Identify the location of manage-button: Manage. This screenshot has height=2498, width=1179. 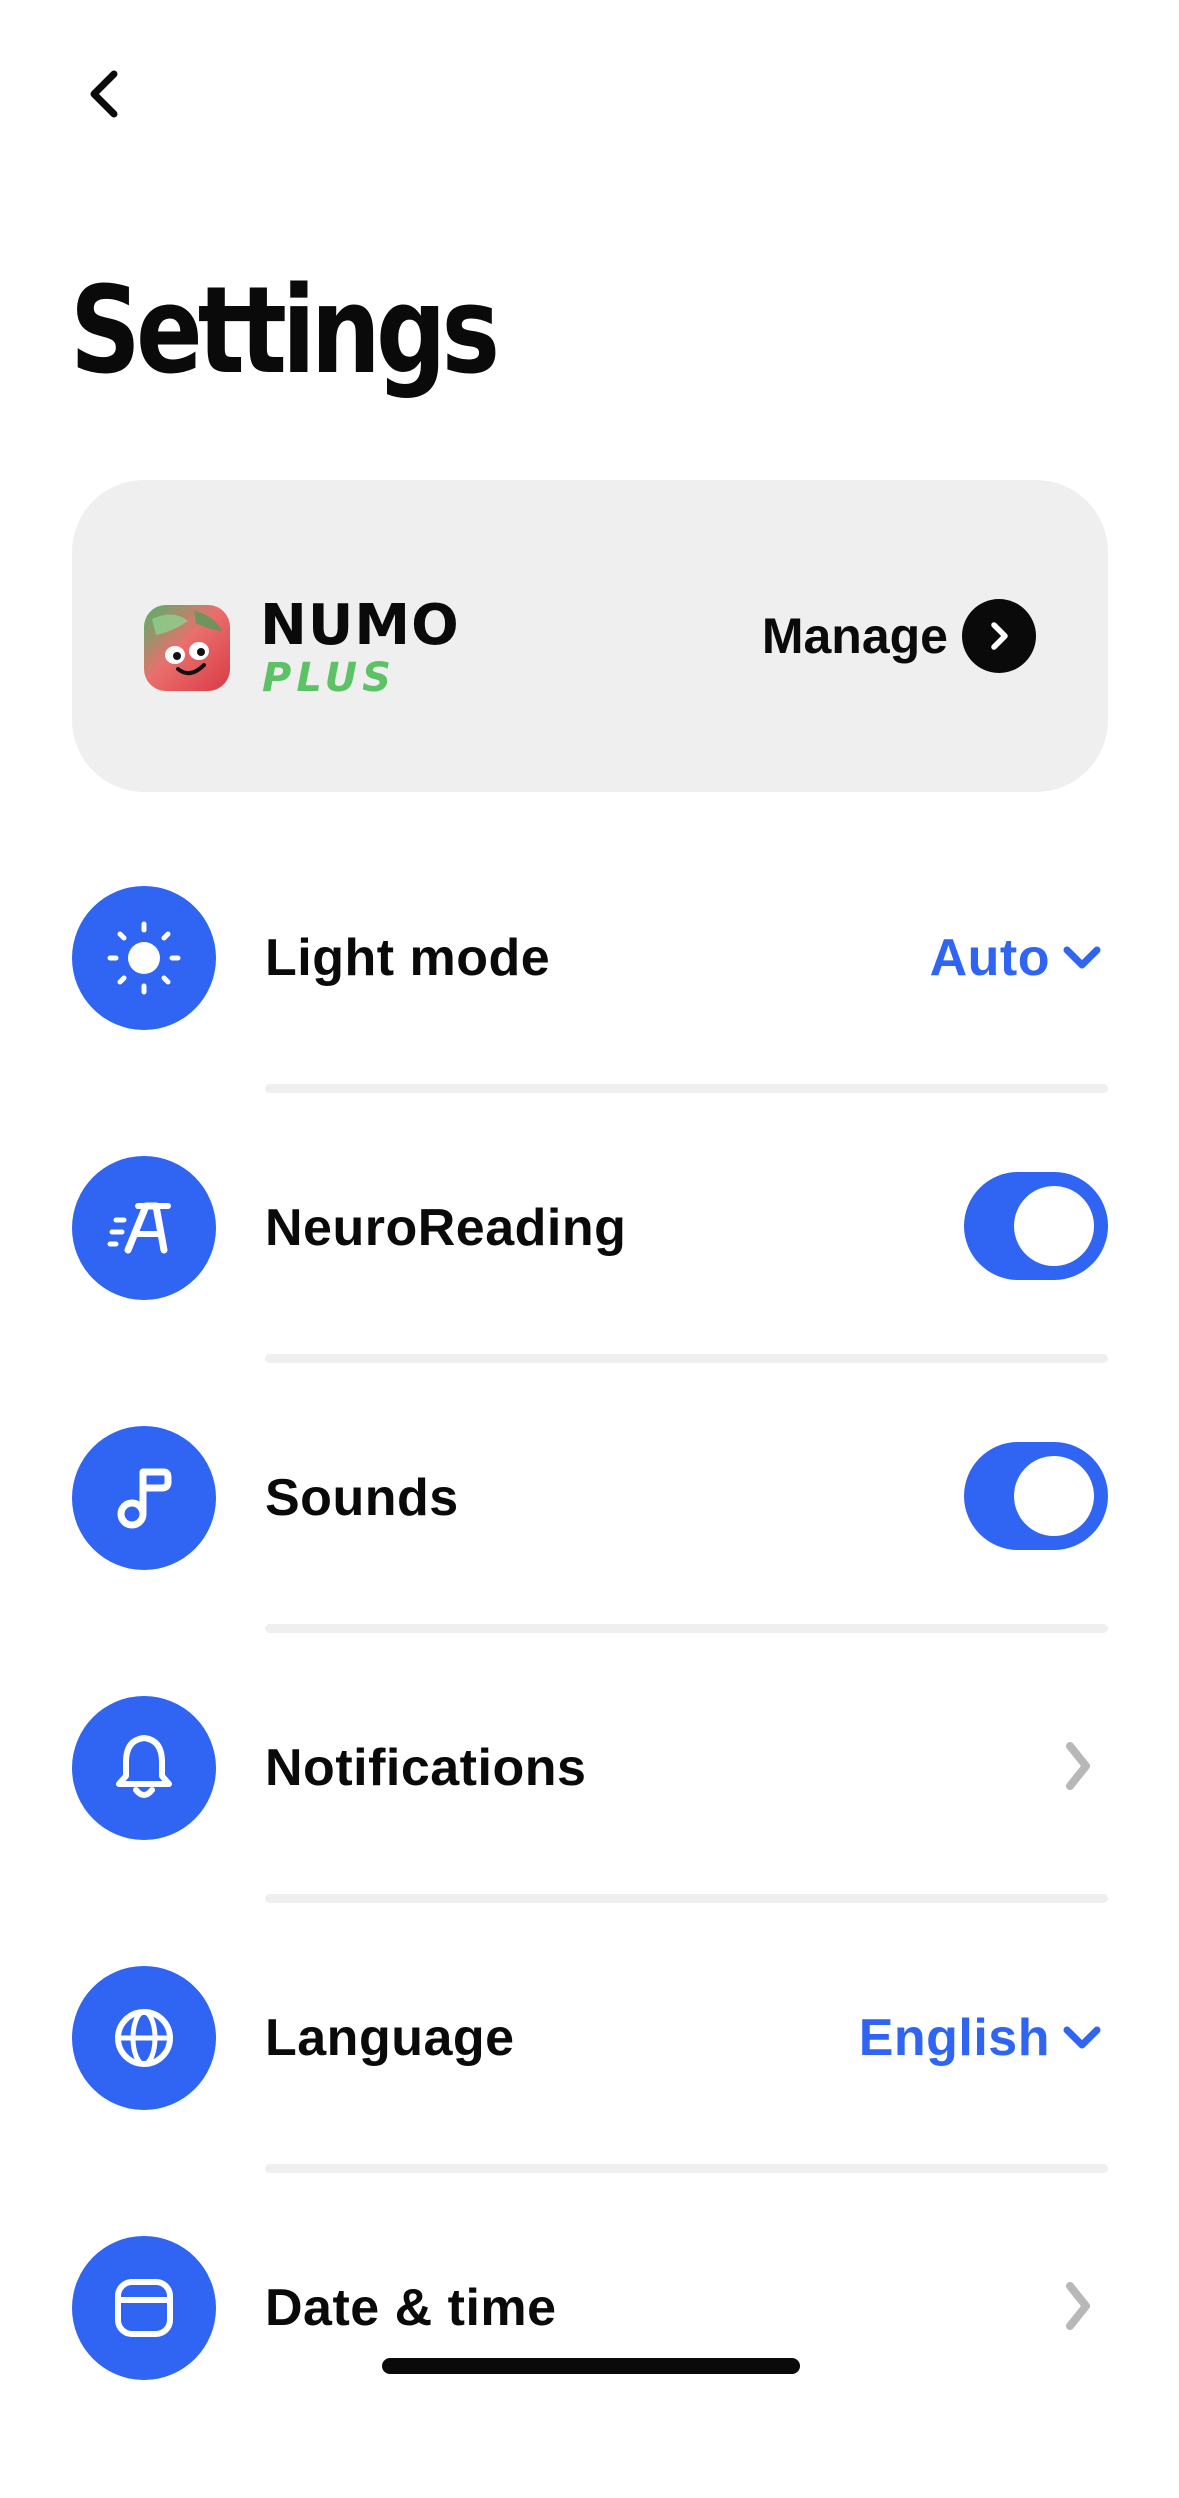
(899, 636).